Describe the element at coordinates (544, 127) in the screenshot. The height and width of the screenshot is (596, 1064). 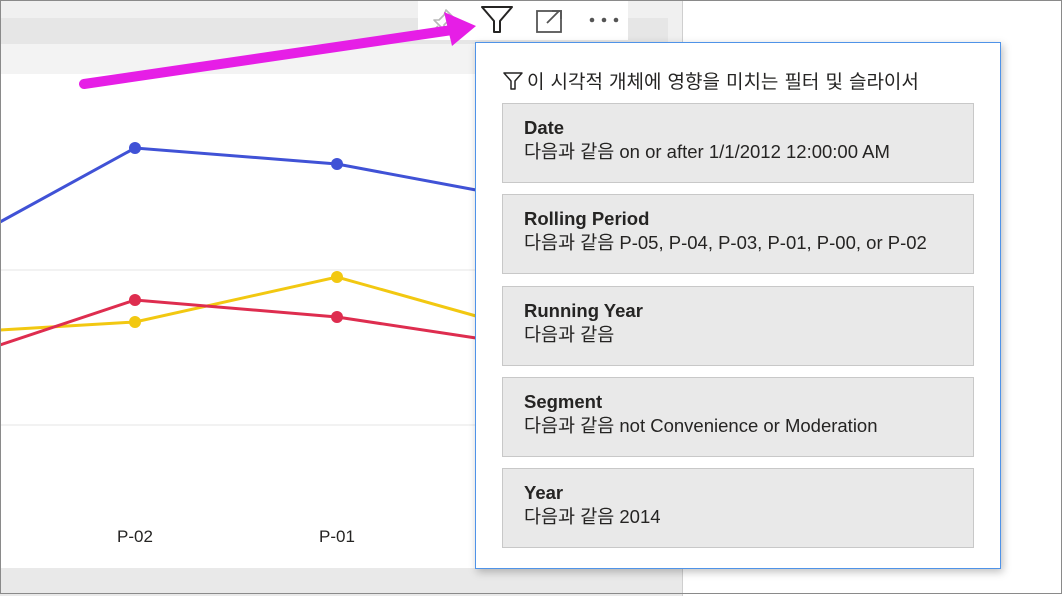
I see `filter-name: Date` at that location.